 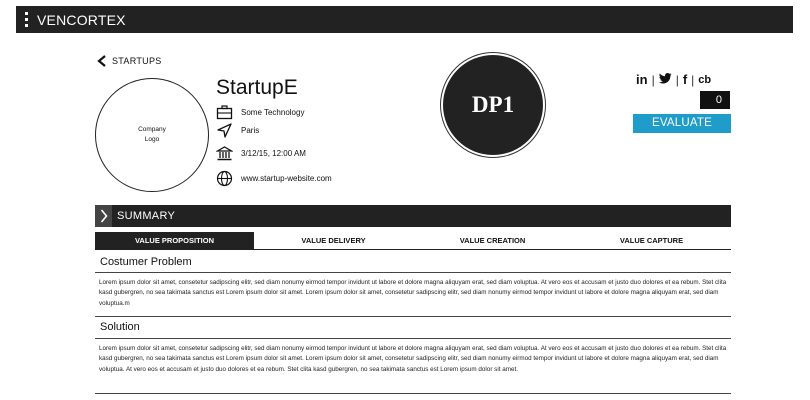 What do you see at coordinates (685, 79) in the screenshot?
I see `facebook-icon: f` at bounding box center [685, 79].